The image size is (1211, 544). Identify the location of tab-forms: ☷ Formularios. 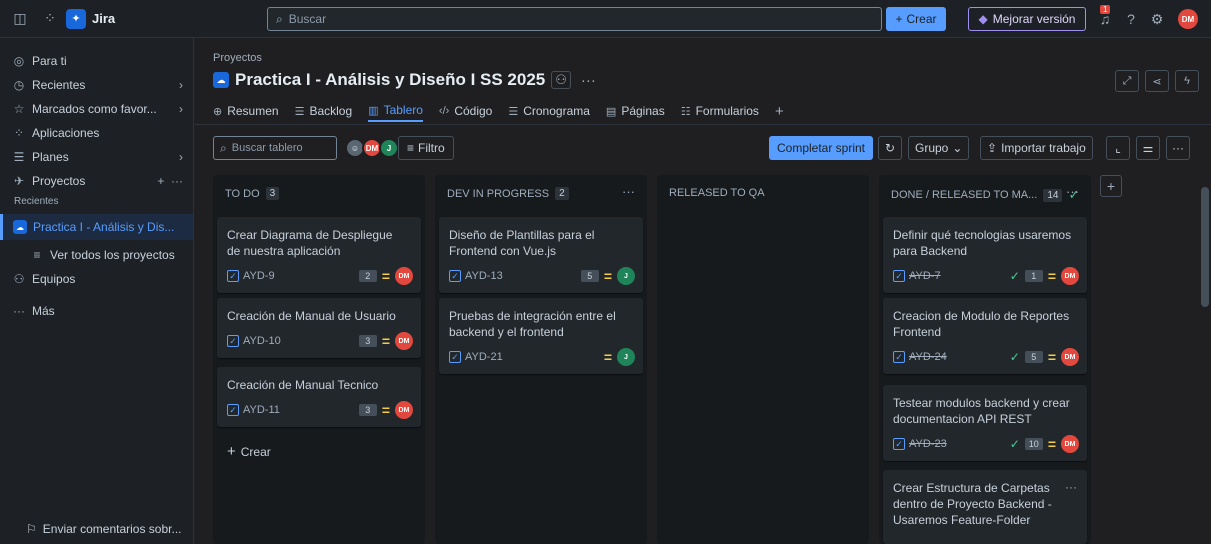
(720, 111).